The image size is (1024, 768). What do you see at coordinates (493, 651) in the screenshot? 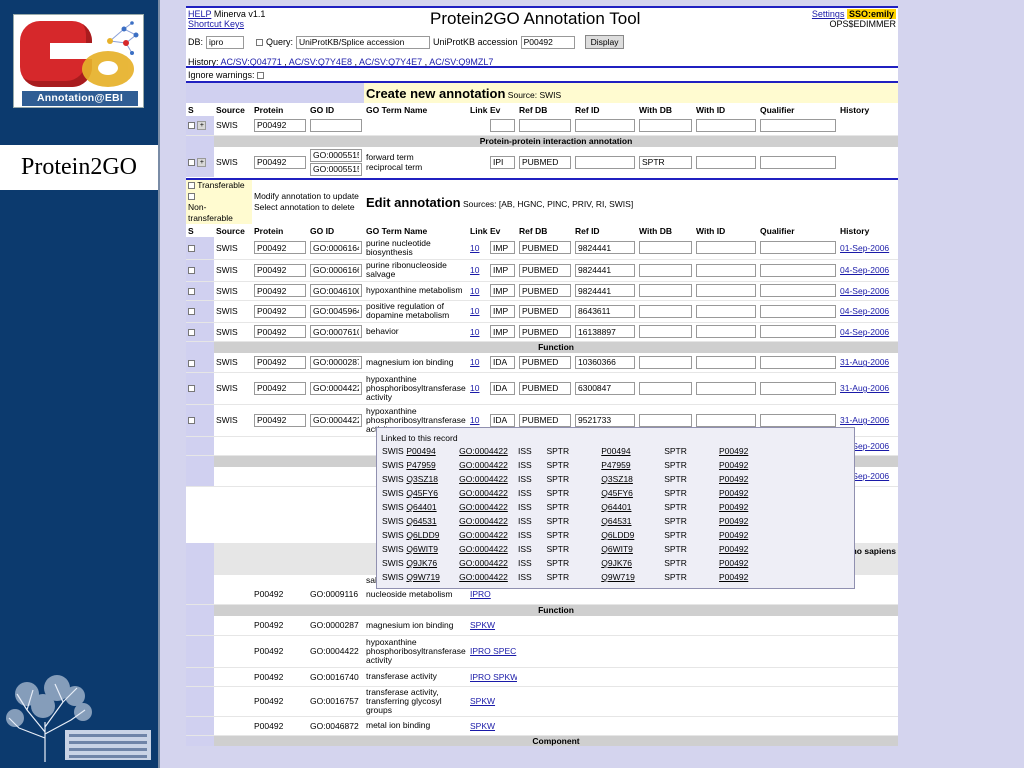
I see `evidence-link: IPRO SPEC` at bounding box center [493, 651].